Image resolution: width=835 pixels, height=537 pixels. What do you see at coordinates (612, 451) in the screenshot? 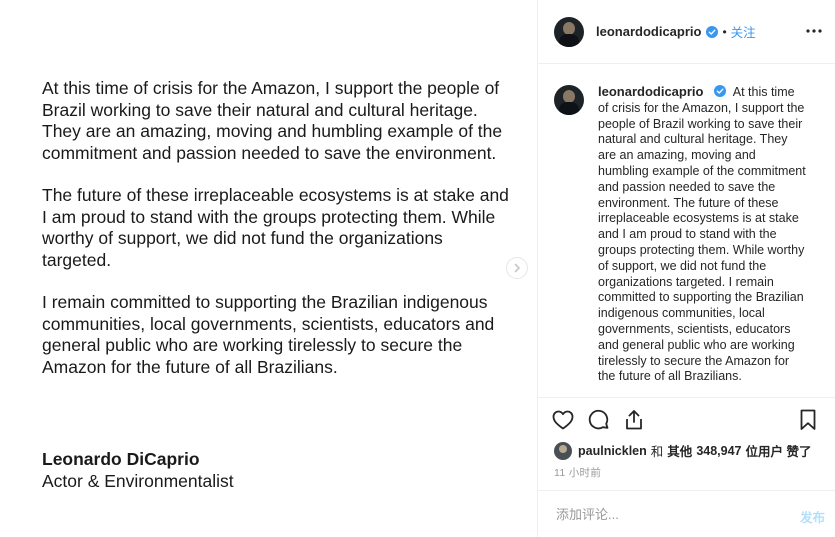
I see `liker-username: paulnicklen` at bounding box center [612, 451].